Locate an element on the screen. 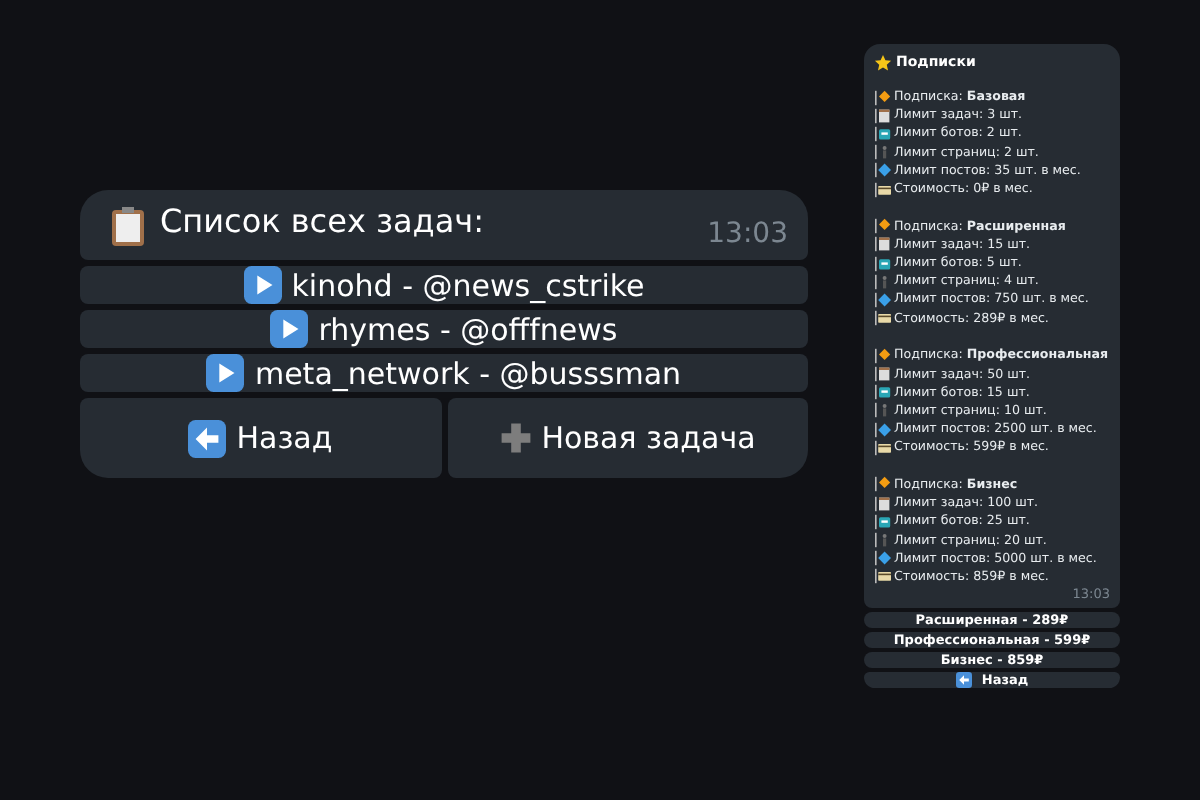 This screenshot has width=1200, height=800. back-arrow-icon is located at coordinates (963, 679).